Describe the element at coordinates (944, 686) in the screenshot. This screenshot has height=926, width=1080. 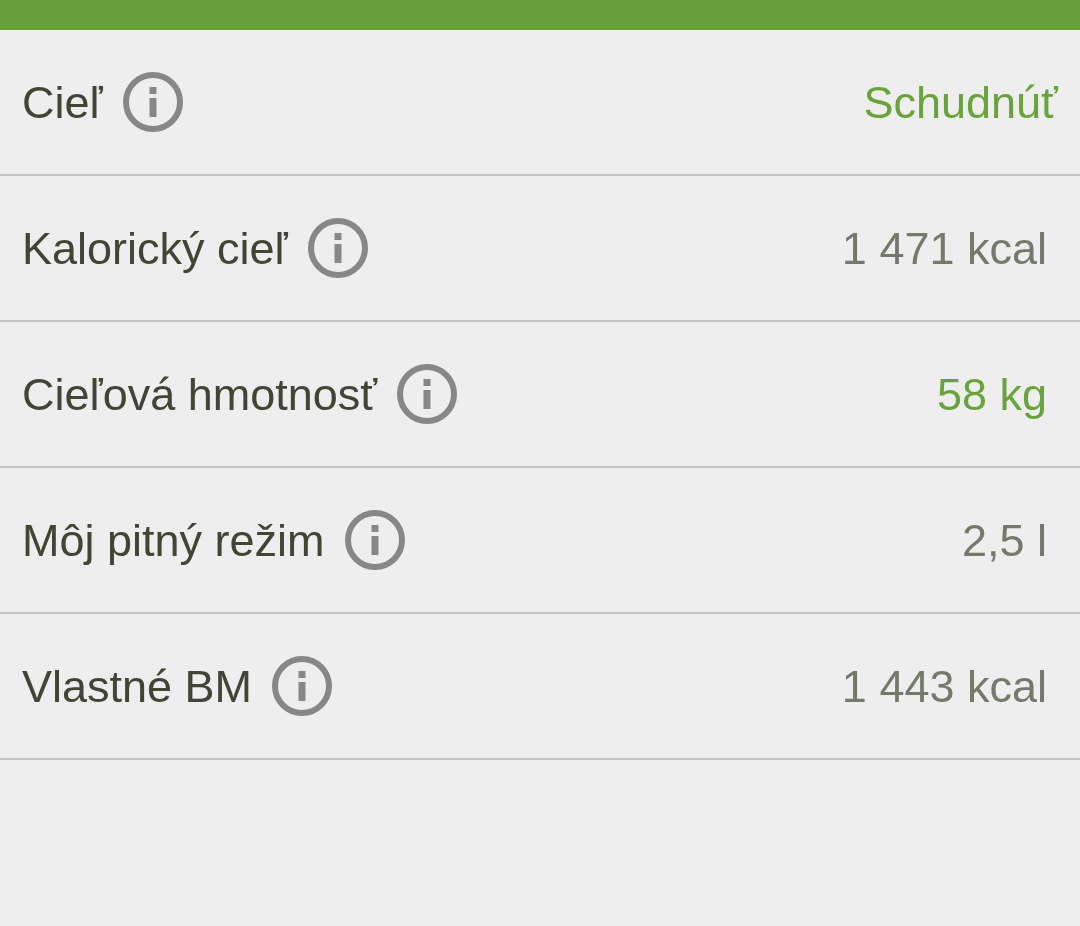
I see `setting-value: 1 443 kcal` at that location.